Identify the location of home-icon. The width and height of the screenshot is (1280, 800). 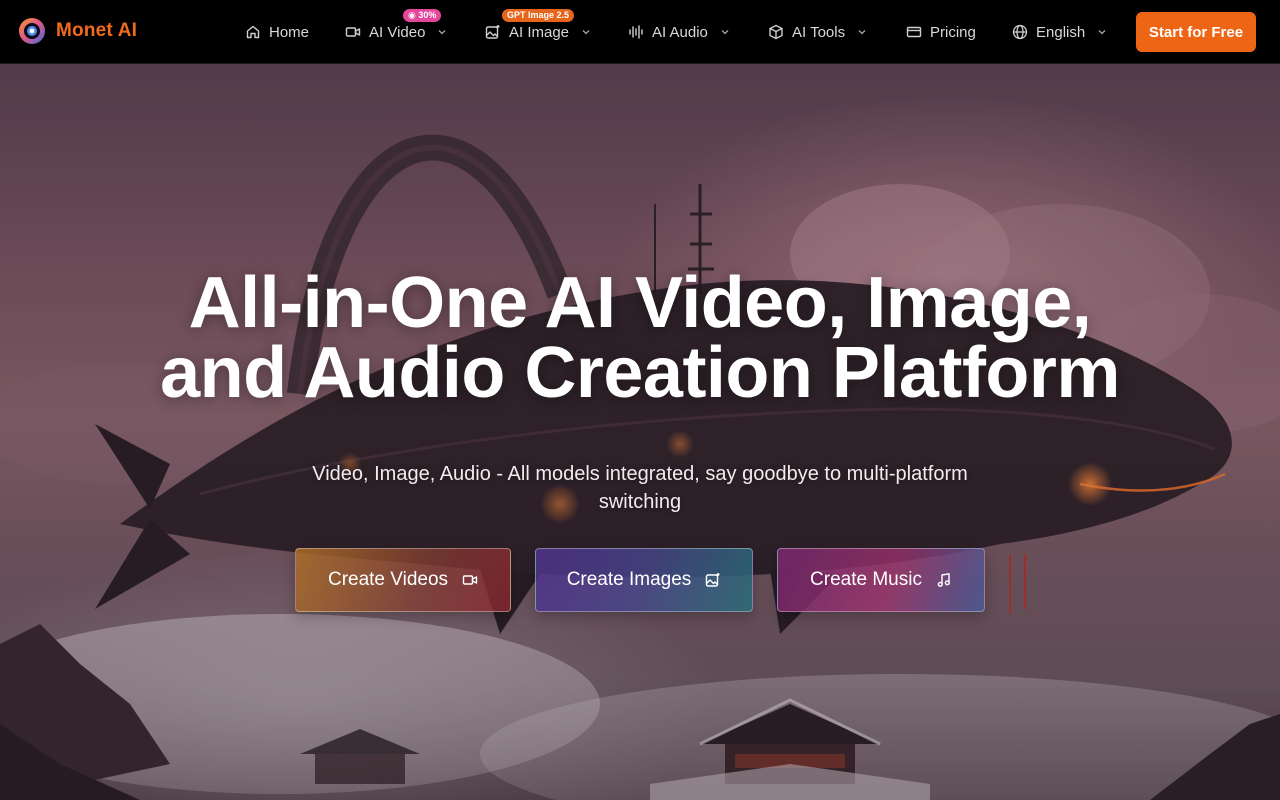
(253, 32).